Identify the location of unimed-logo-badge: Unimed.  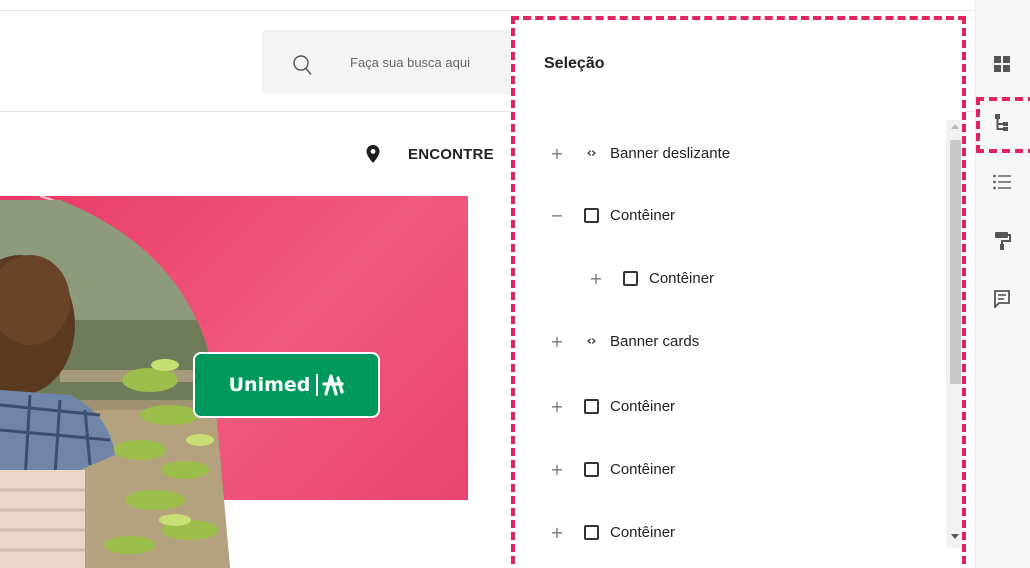
(286, 385).